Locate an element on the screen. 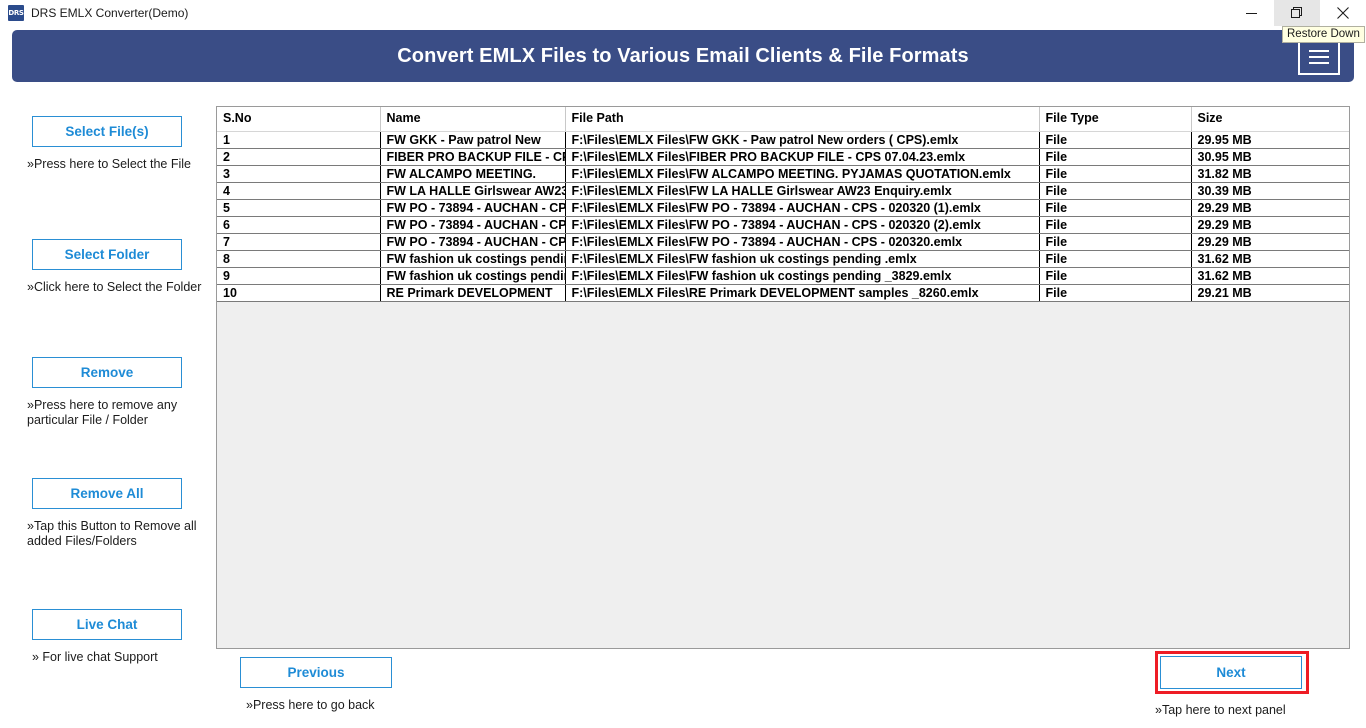 This screenshot has height=728, width=1366. cell-name: FW LA HALLE Girlswear AW23 is located at coordinates (473, 191).